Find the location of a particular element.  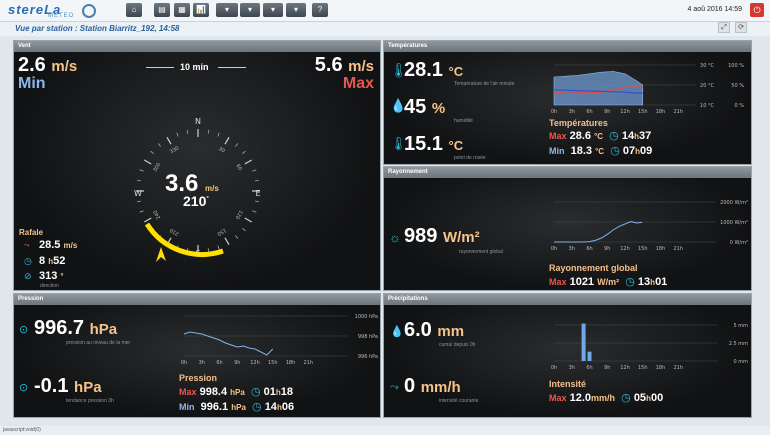

wind-period: 10 min is located at coordinates (194, 67).